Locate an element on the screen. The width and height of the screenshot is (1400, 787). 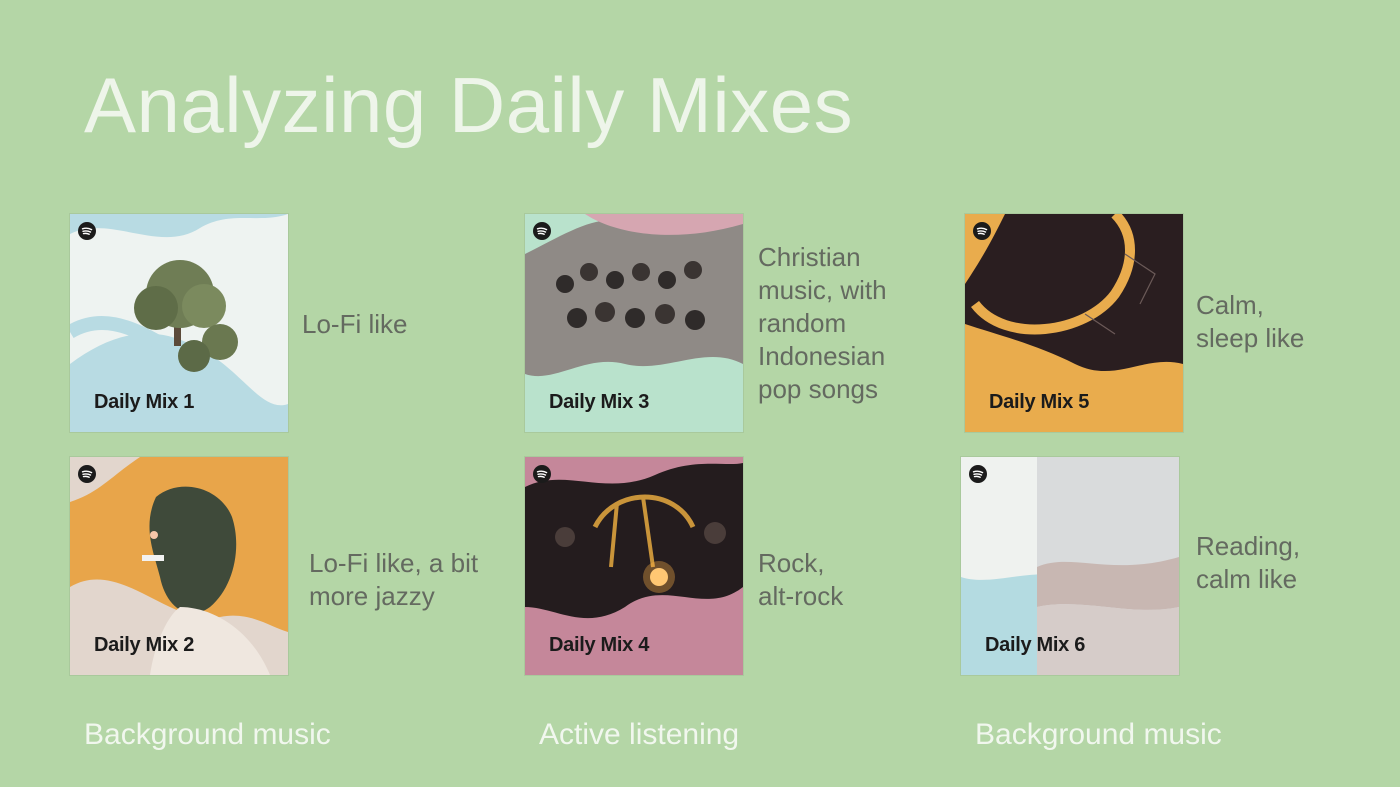
description-line: Rock, is located at coordinates (791, 563).